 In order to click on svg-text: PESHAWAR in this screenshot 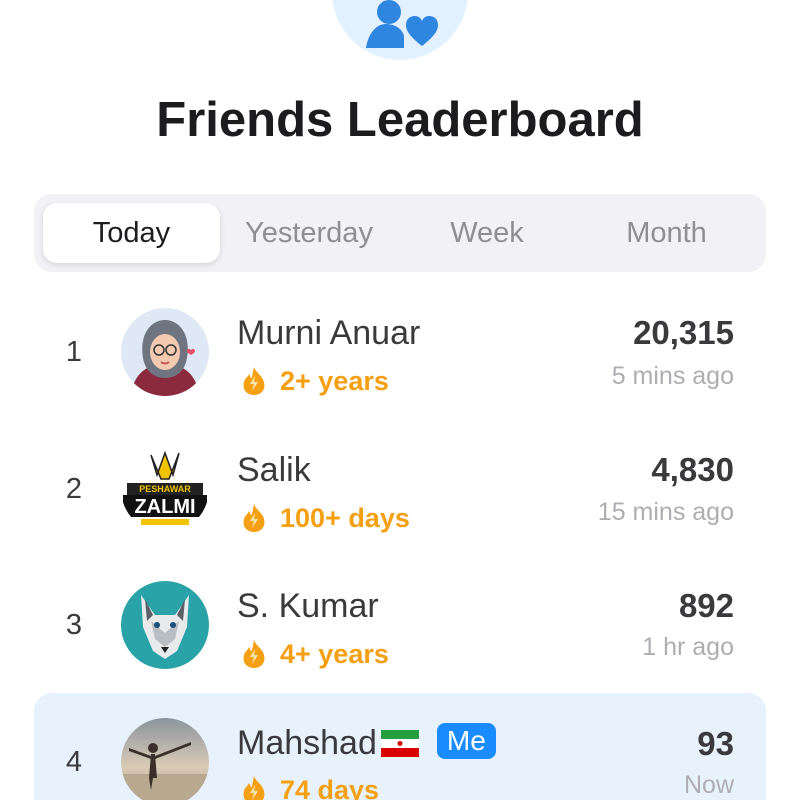, I will do `click(165, 489)`.